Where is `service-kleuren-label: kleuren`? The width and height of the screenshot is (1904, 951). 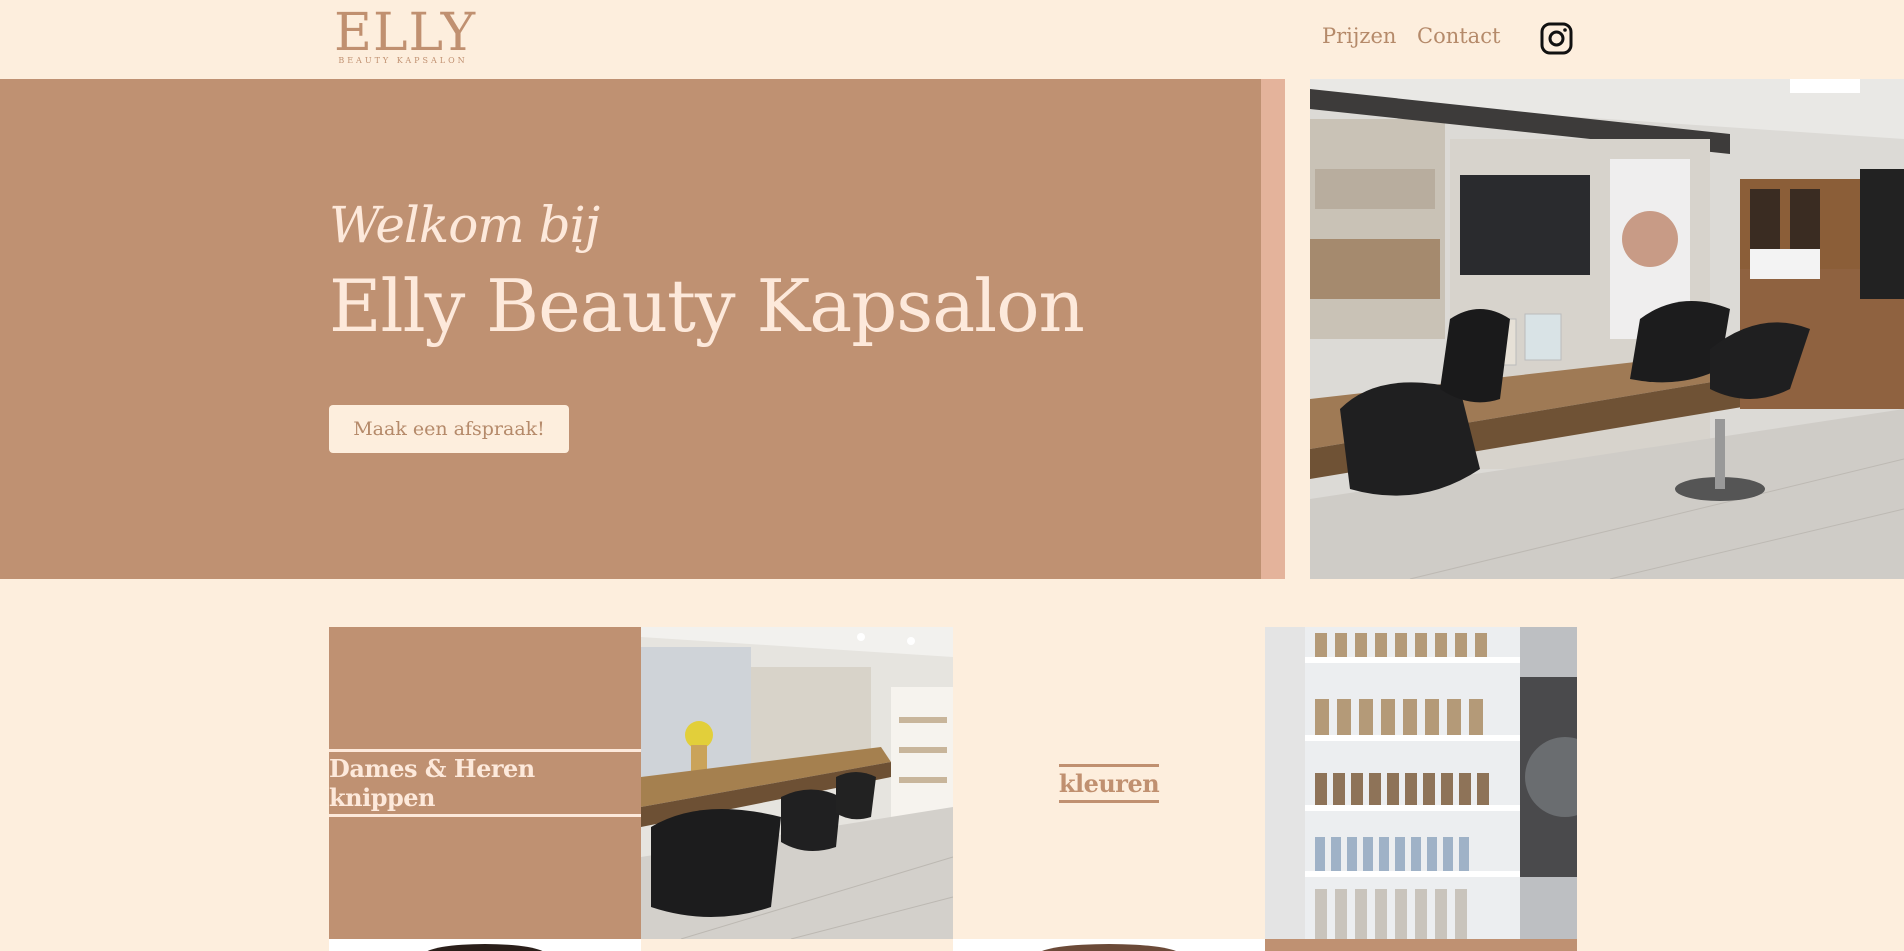 service-kleuren-label: kleuren is located at coordinates (1109, 783).